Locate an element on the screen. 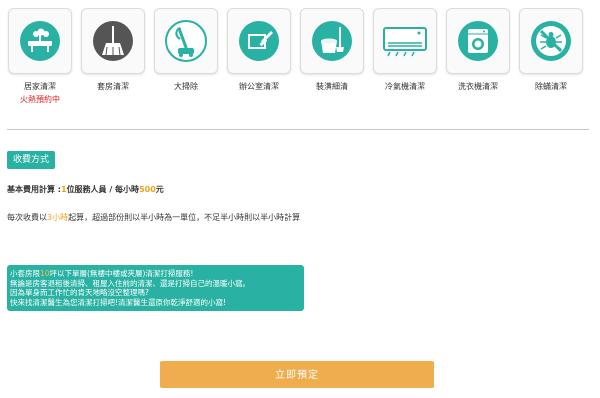 This screenshot has width=600, height=398. billing-rule-text: 每次收費以3小時起算，超過部份則以半小時為一單位，不足半小時則以半小時計算 is located at coordinates (153, 217).